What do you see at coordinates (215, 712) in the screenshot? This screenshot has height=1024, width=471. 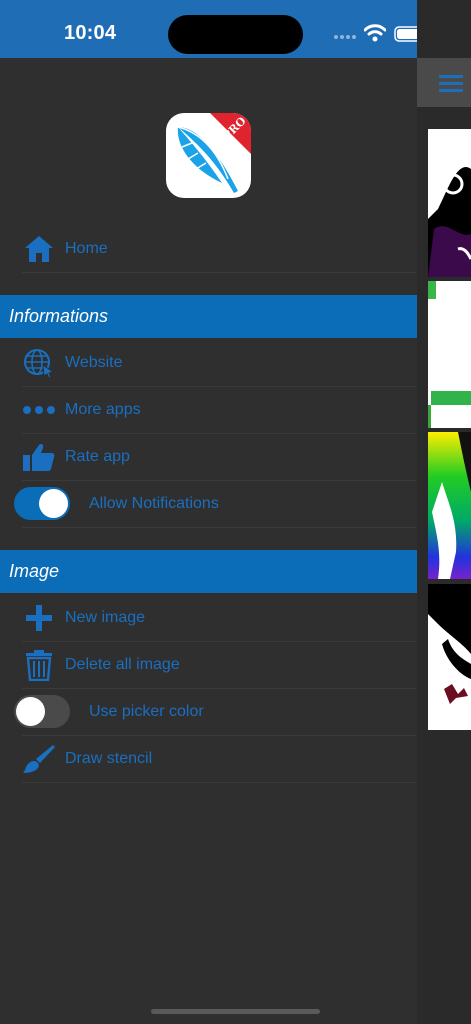 I see `menu-item-use-picker-color: Use picker color` at bounding box center [215, 712].